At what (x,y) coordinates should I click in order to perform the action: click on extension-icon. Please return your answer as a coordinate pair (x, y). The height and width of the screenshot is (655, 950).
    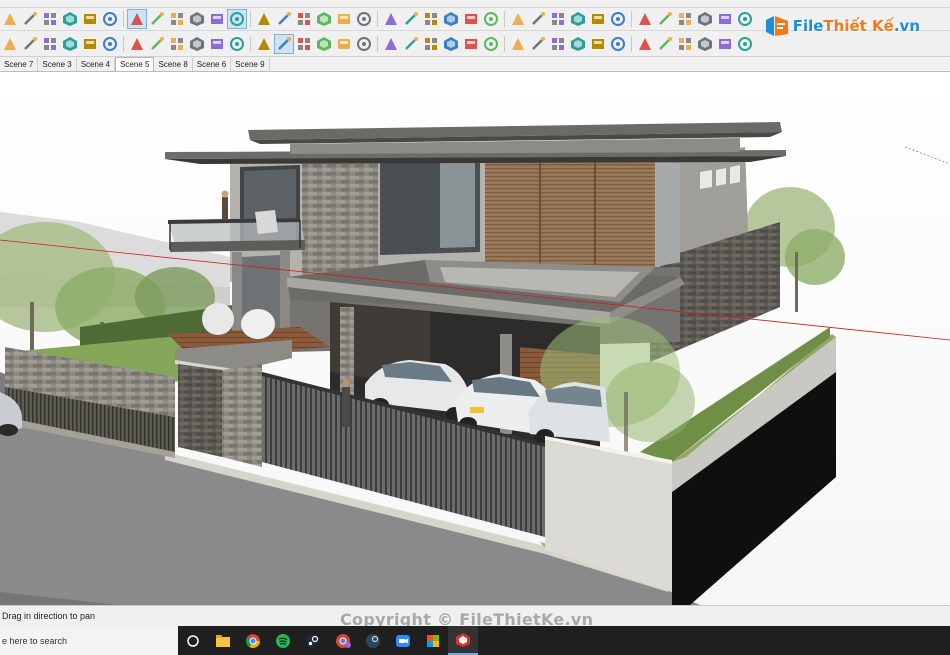
    Looking at the image, I should click on (364, 44).